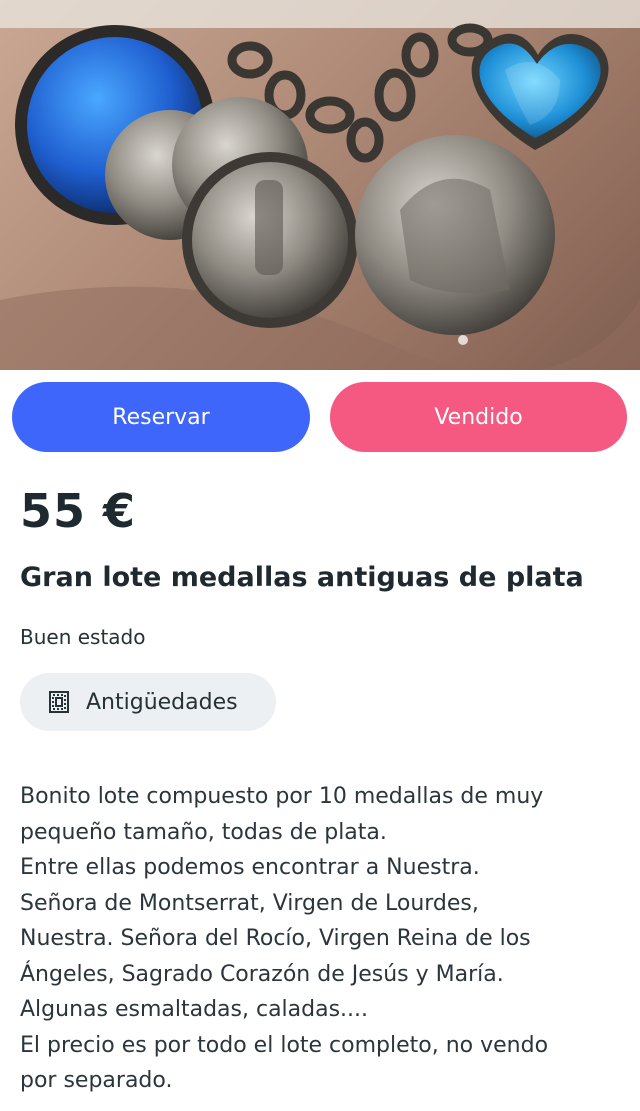 The image size is (640, 1111). What do you see at coordinates (478, 417) in the screenshot?
I see `sold-button: Vendido` at bounding box center [478, 417].